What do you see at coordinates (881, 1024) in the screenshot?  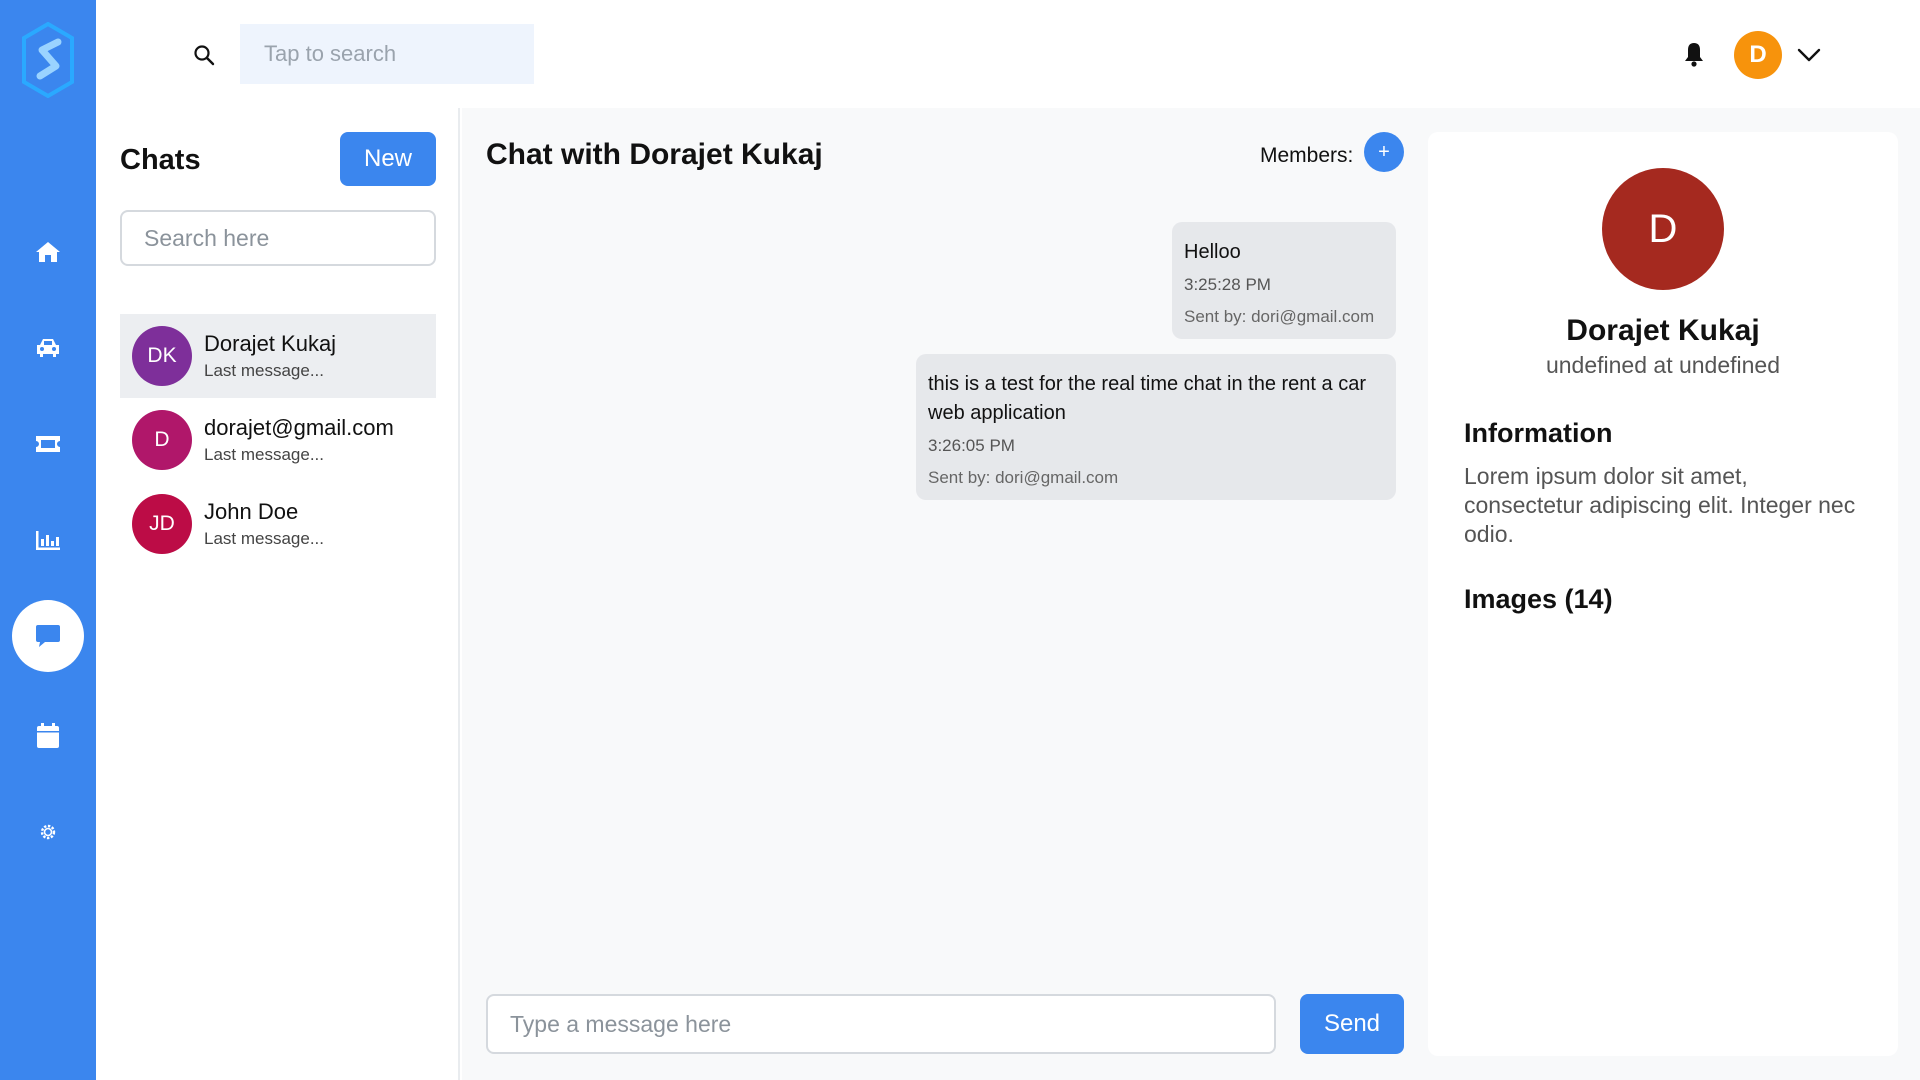 I see `message-input` at bounding box center [881, 1024].